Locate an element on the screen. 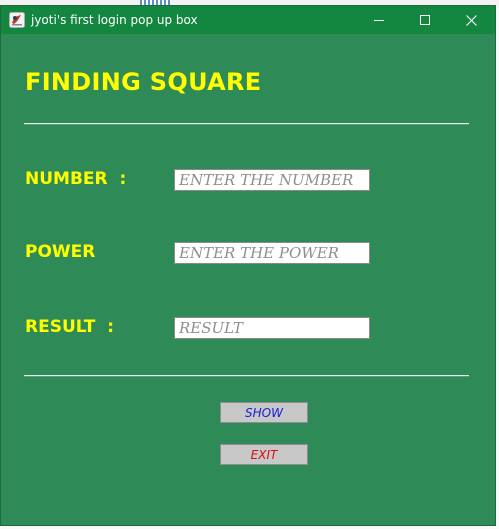 The image size is (499, 529). java-app-icon is located at coordinates (17, 20).